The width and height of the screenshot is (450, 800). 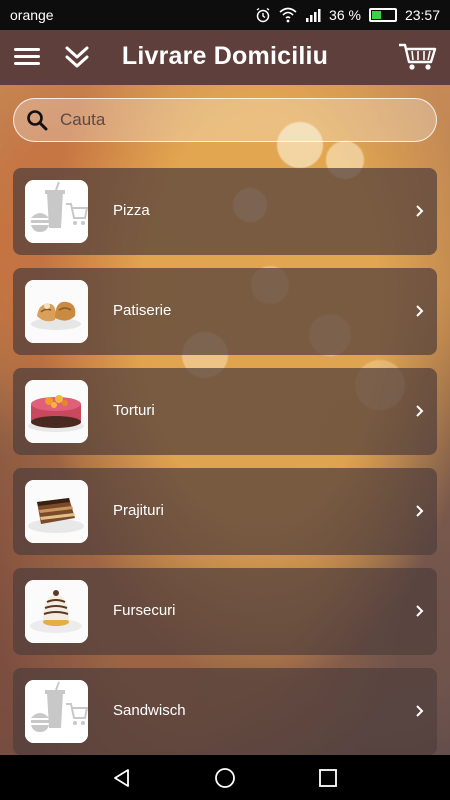 What do you see at coordinates (225, 211) in the screenshot?
I see `list-item-pizza: Pizza` at bounding box center [225, 211].